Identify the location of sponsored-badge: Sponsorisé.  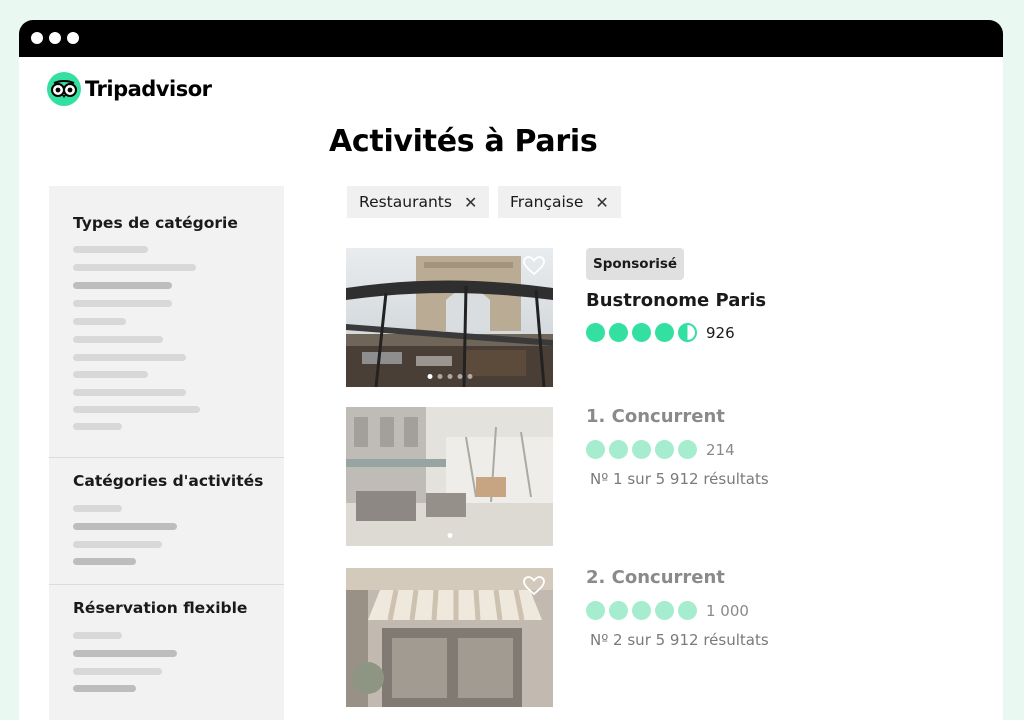
(635, 264).